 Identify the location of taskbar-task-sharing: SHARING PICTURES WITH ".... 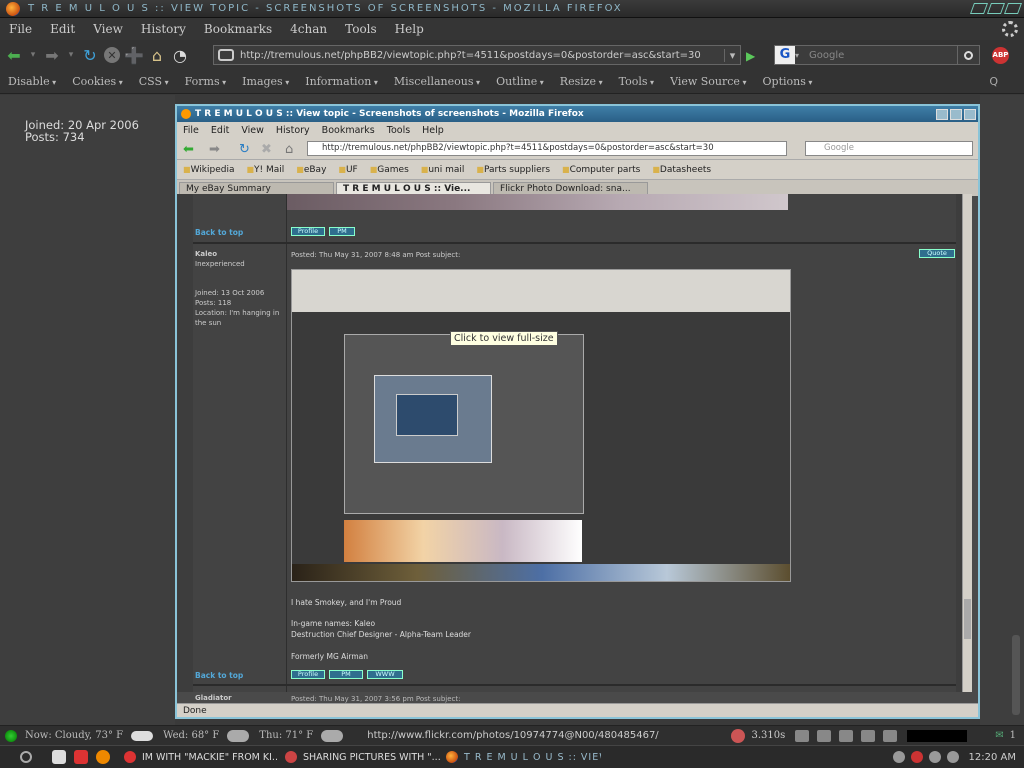
(362, 757).